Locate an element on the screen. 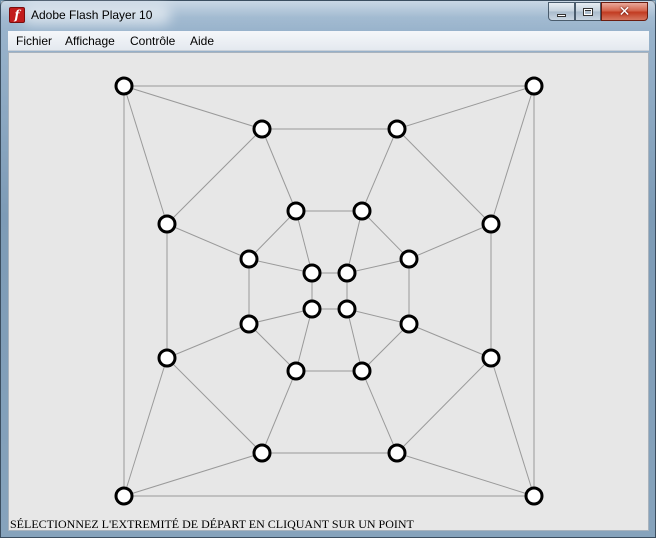 The height and width of the screenshot is (538, 656). title-bar: f Adobe Flash Player 10 ✕ is located at coordinates (328, 16).